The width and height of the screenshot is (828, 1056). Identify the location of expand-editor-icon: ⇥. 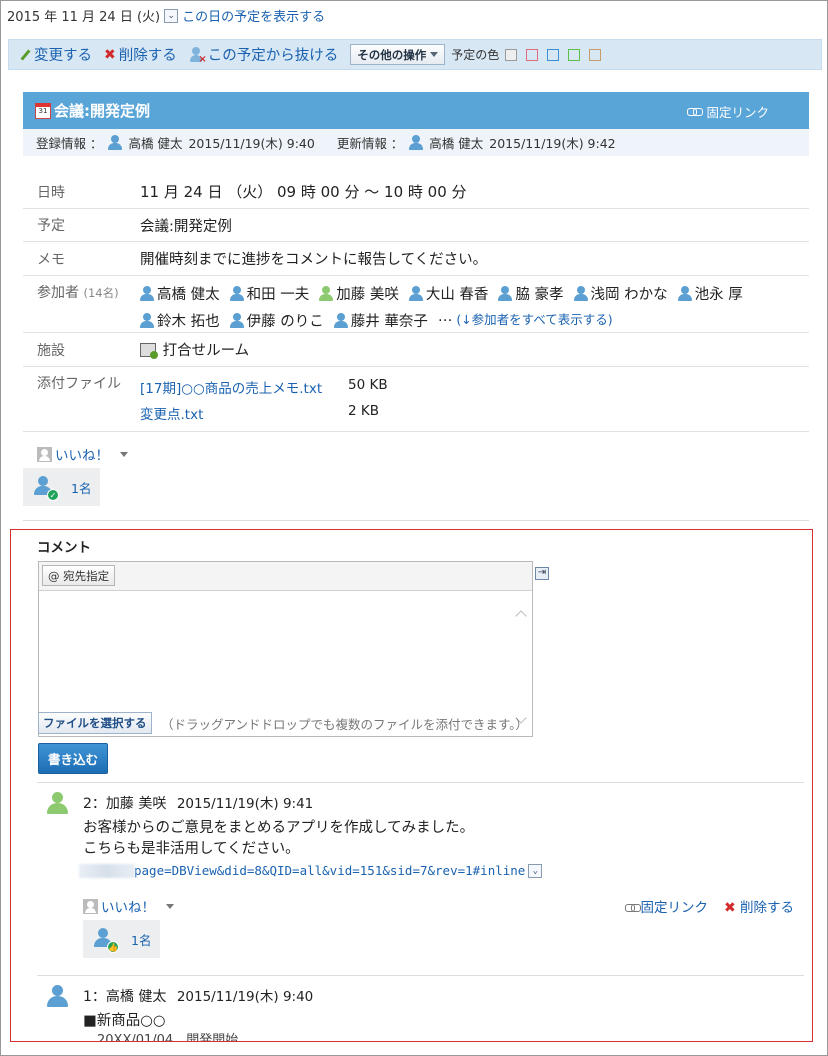
(542, 573).